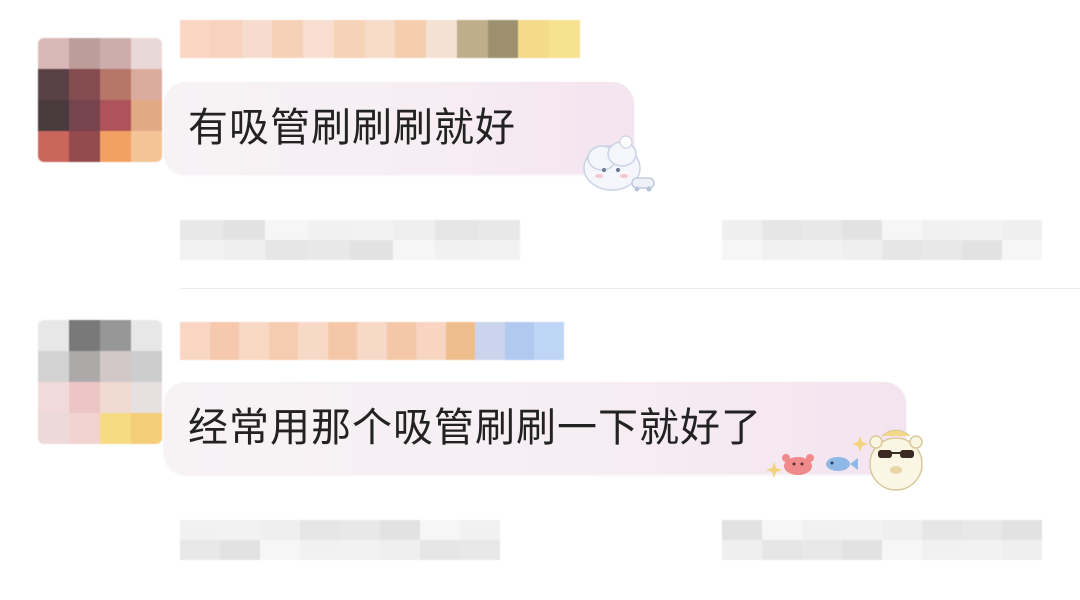  I want to click on cloud-cat-sticker-icon, so click(619, 163).